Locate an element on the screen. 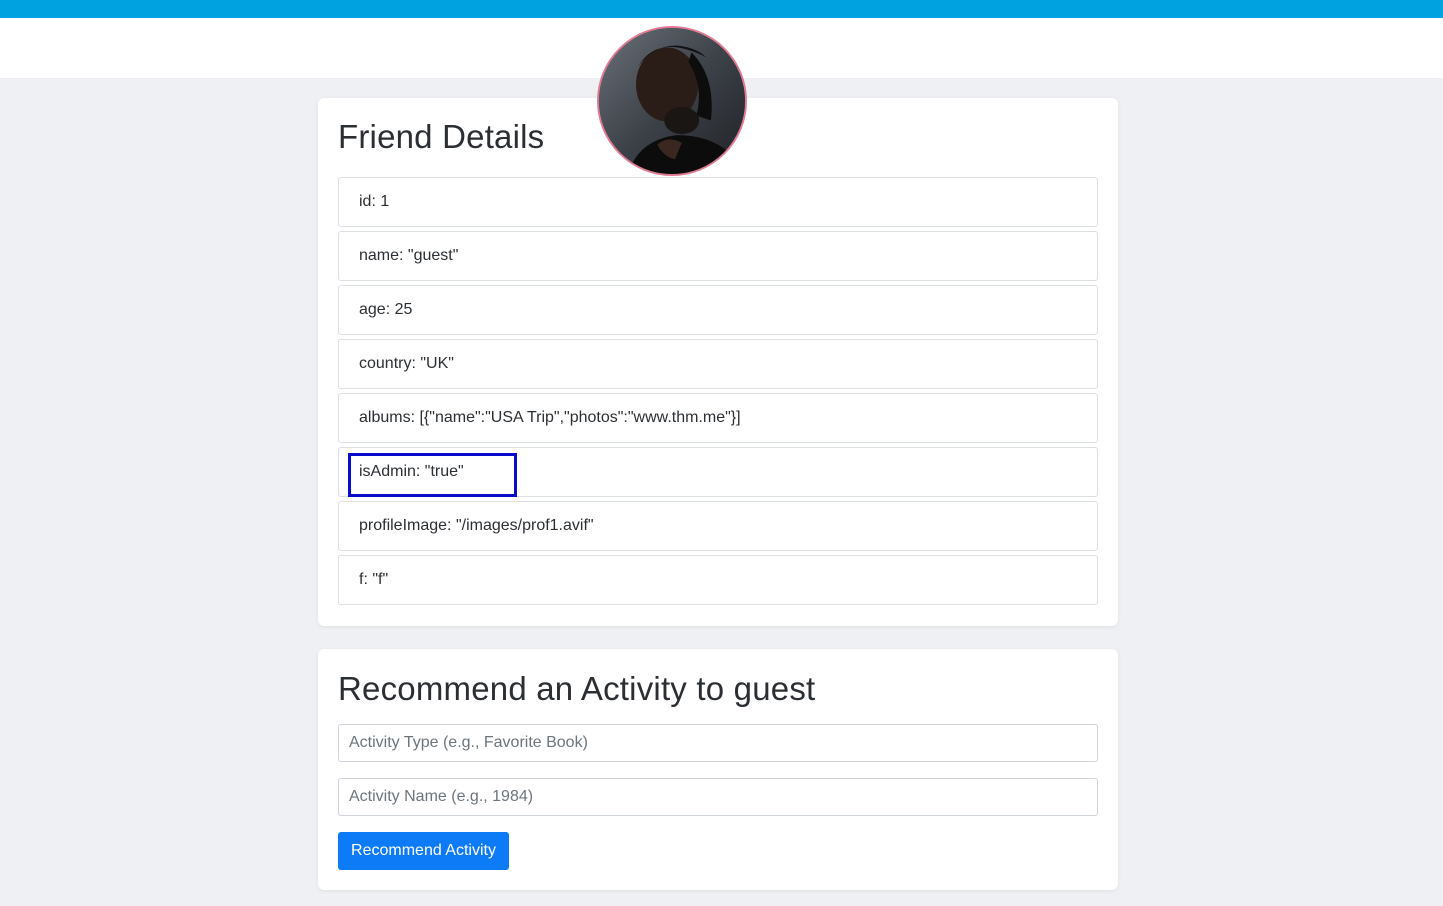 This screenshot has height=906, width=1443. list-item: country: "UK" is located at coordinates (718, 364).